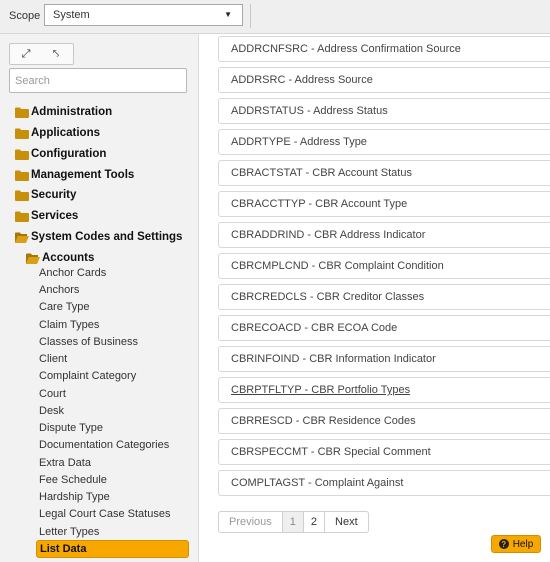 The width and height of the screenshot is (550, 562). What do you see at coordinates (68, 258) in the screenshot?
I see `folder-label: Accounts` at bounding box center [68, 258].